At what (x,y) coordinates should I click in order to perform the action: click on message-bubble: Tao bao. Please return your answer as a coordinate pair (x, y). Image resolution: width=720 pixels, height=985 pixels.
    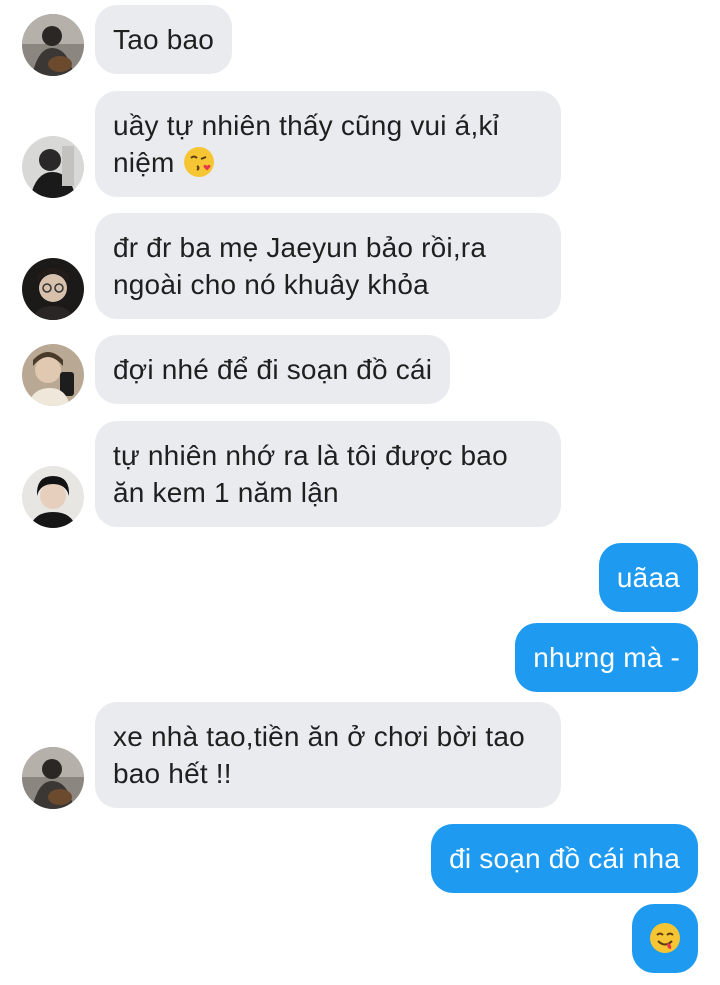
    Looking at the image, I should click on (164, 39).